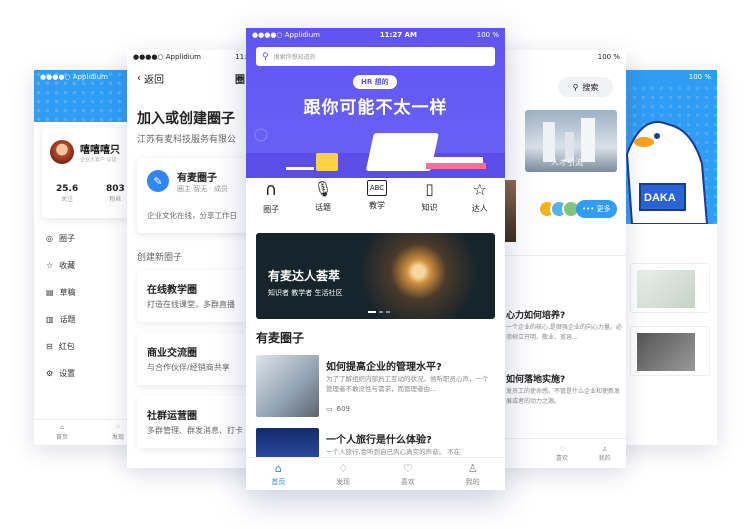 Image resolution: width=753 pixels, height=529 pixels. I want to click on category-experts: ☆ 达人, so click(480, 202).